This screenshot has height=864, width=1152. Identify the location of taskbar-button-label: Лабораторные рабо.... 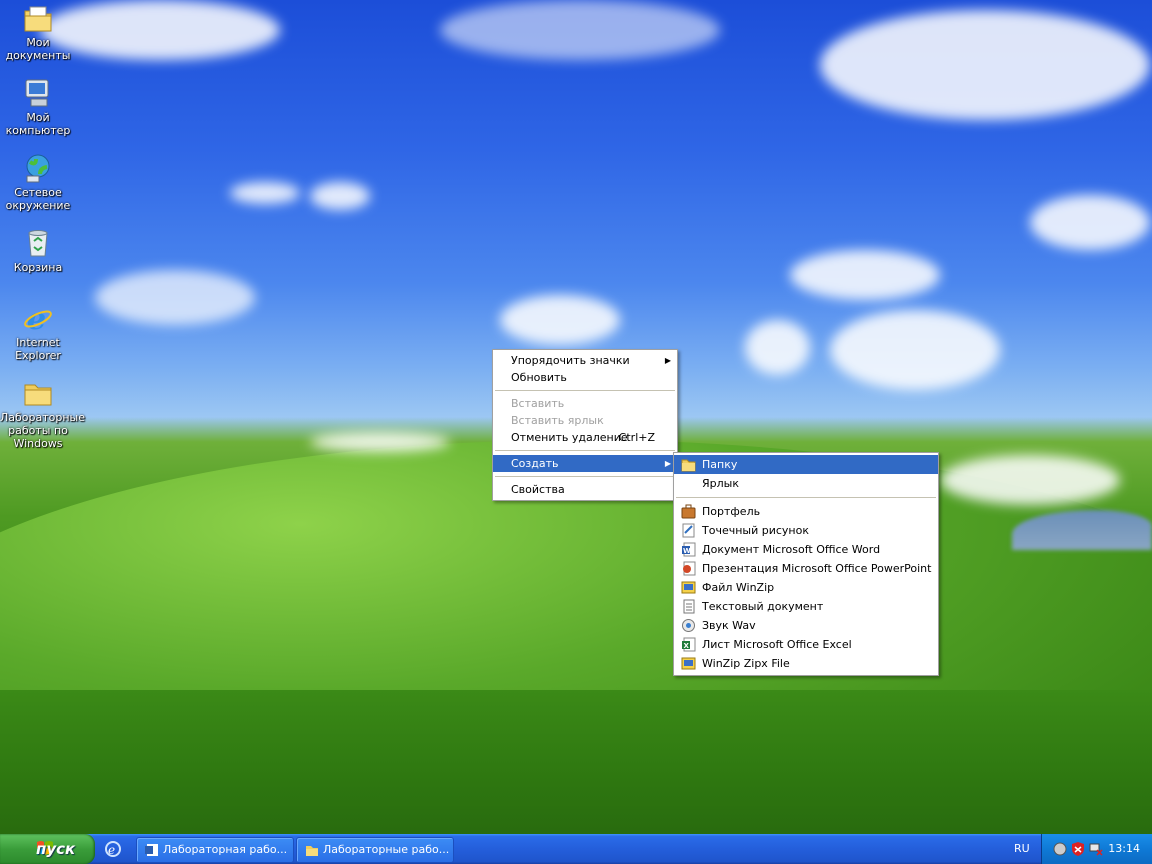
(386, 849).